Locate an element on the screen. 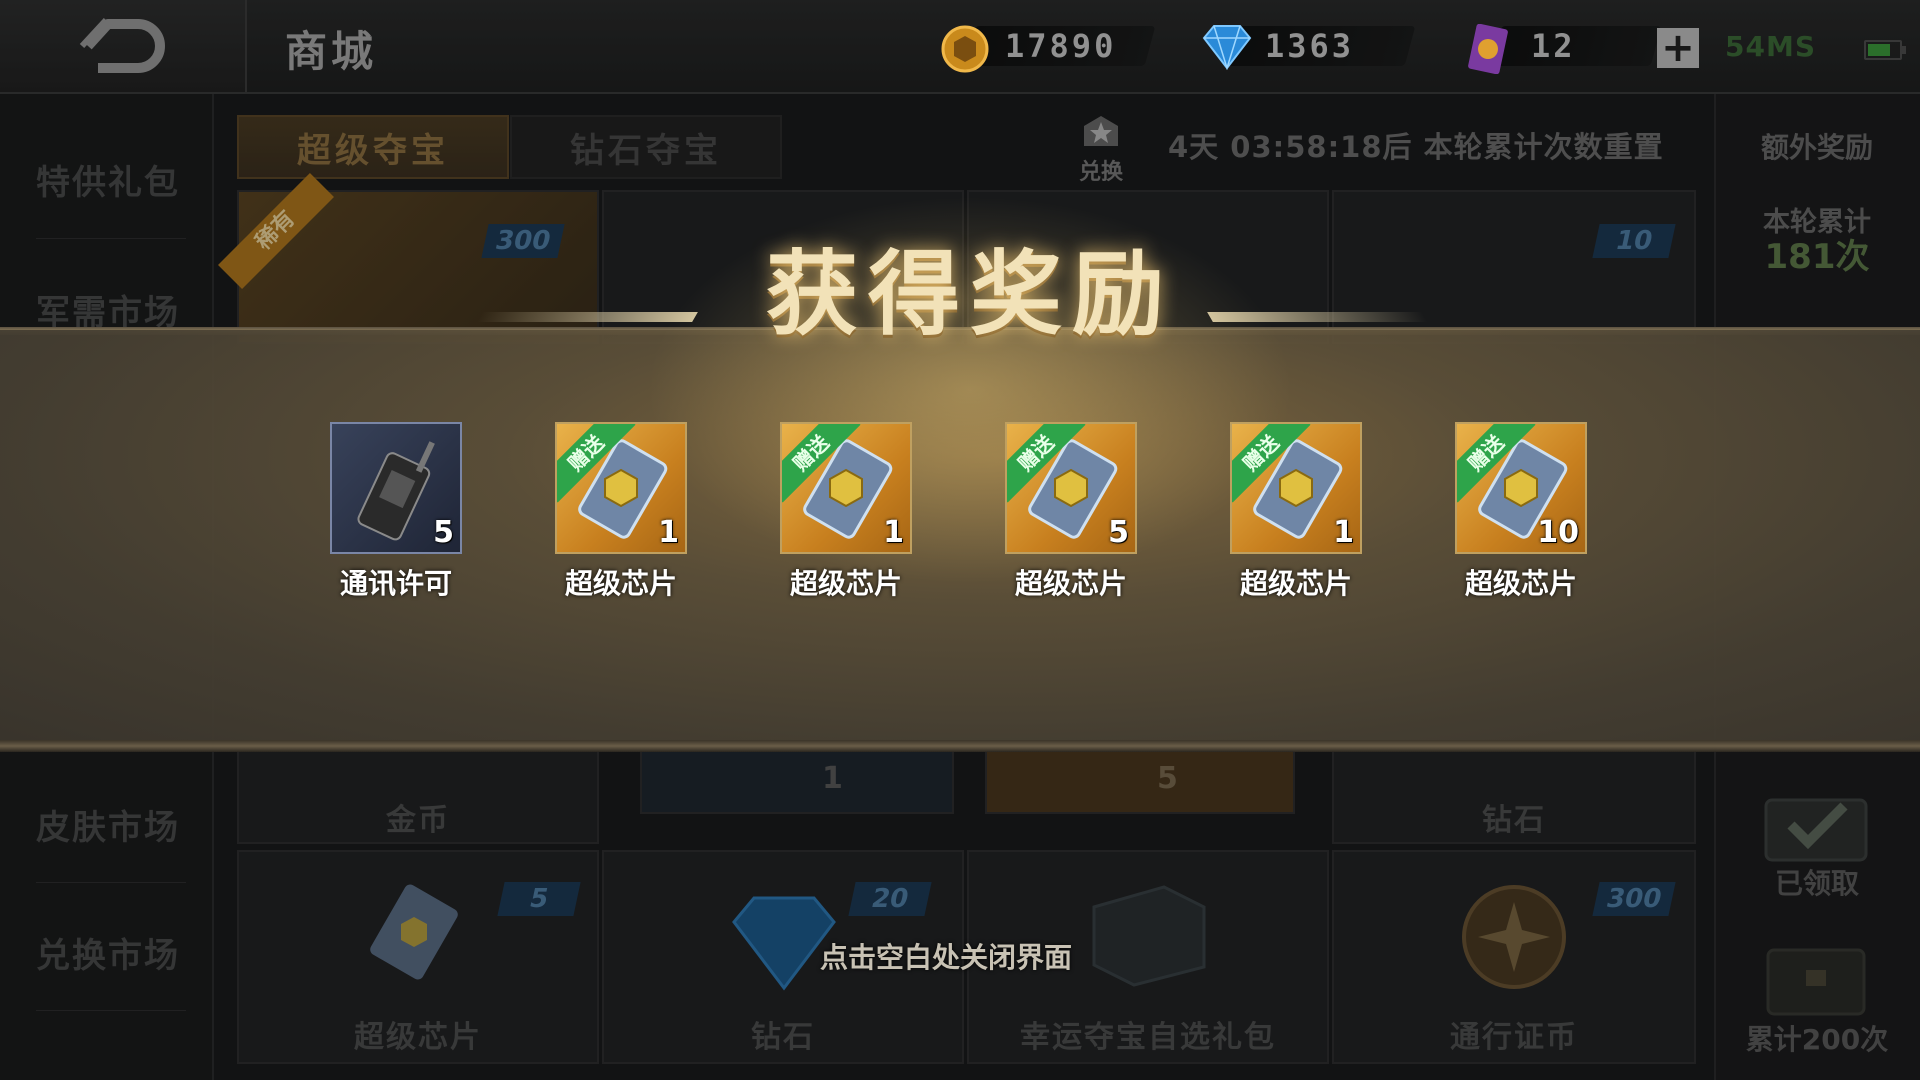  ticket-icon is located at coordinates (1488, 49).